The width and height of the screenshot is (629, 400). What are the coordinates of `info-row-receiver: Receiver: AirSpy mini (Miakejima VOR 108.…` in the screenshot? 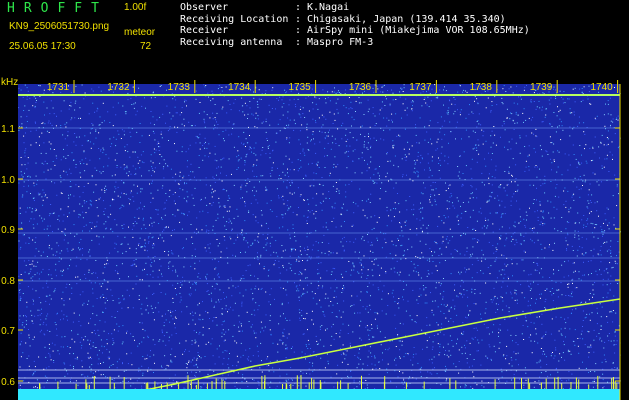 It's located at (355, 30).